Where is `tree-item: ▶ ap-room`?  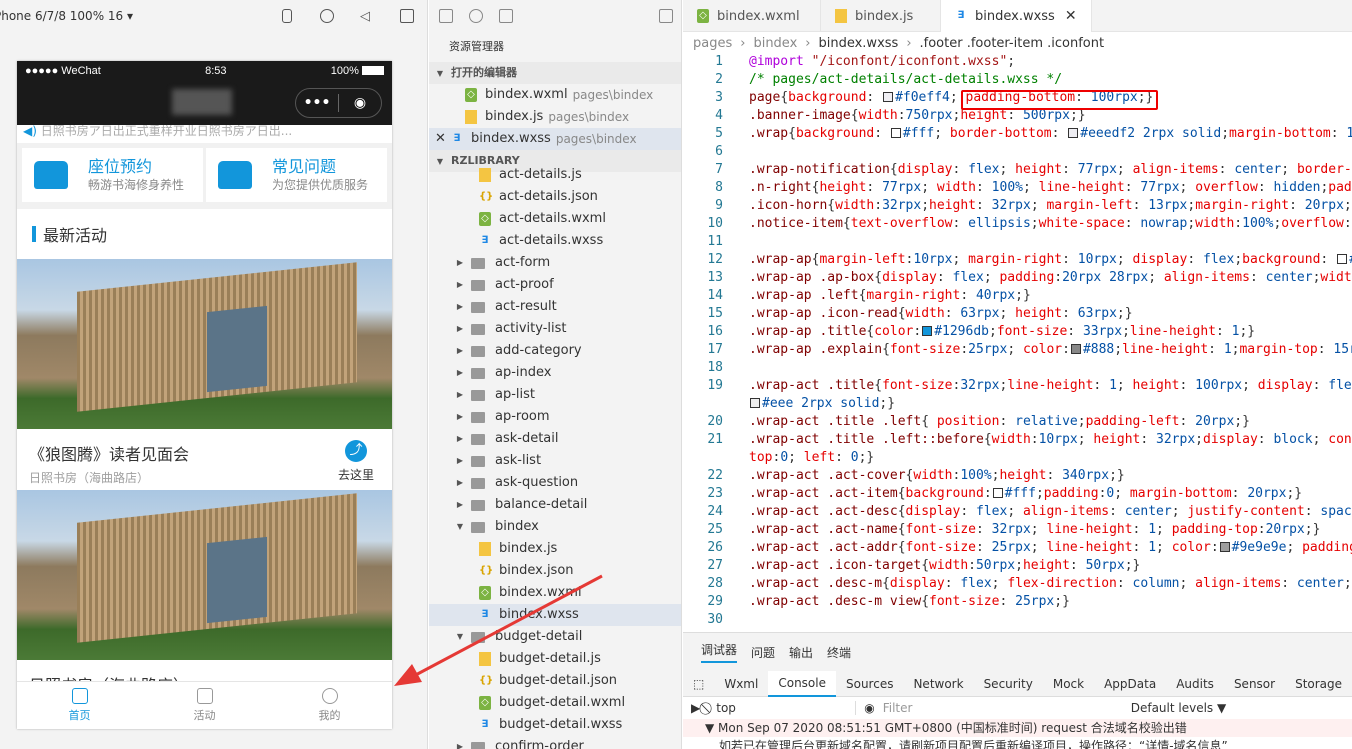
tree-item: ▶ ap-room is located at coordinates (555, 417).